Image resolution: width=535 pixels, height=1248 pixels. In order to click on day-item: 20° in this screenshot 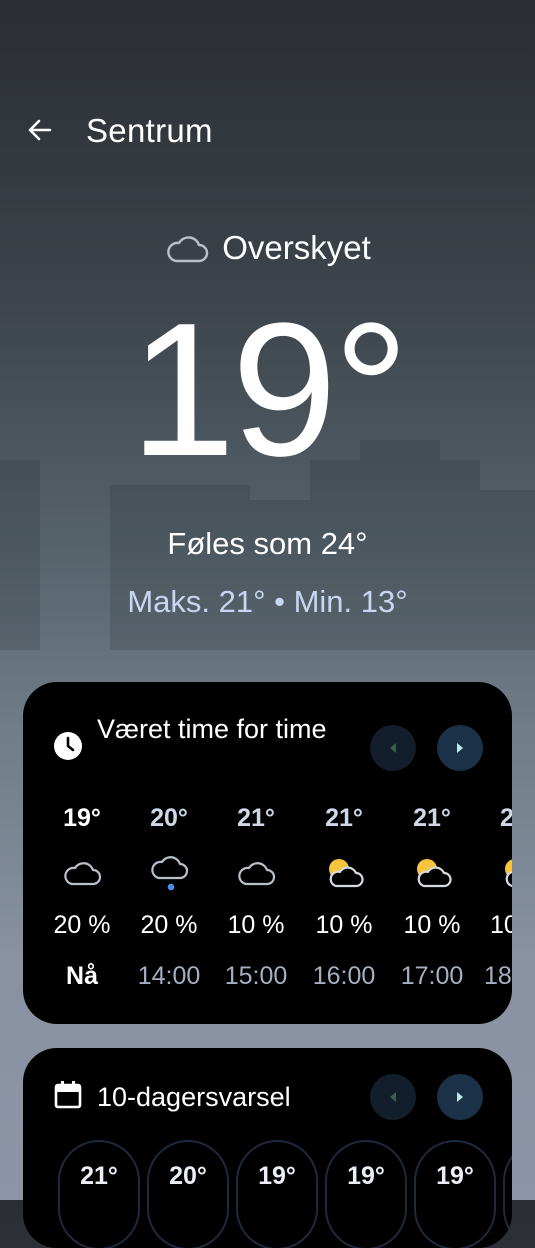, I will do `click(188, 1194)`.